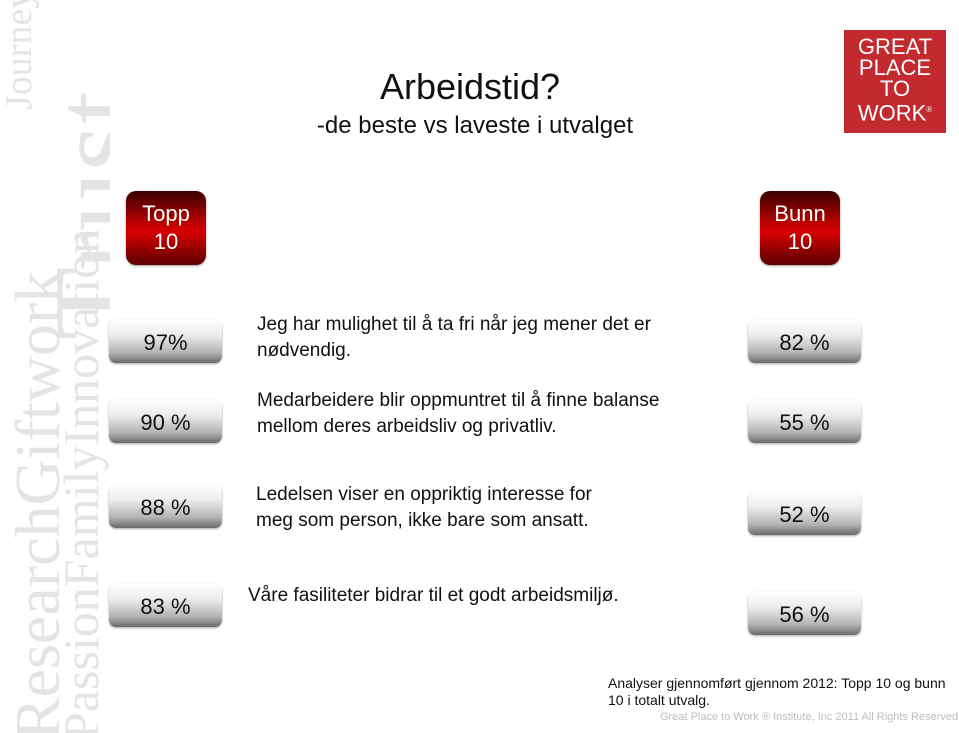 The width and height of the screenshot is (959, 733). Describe the element at coordinates (929, 109) in the screenshot. I see `registered-mark-icon: ®` at that location.